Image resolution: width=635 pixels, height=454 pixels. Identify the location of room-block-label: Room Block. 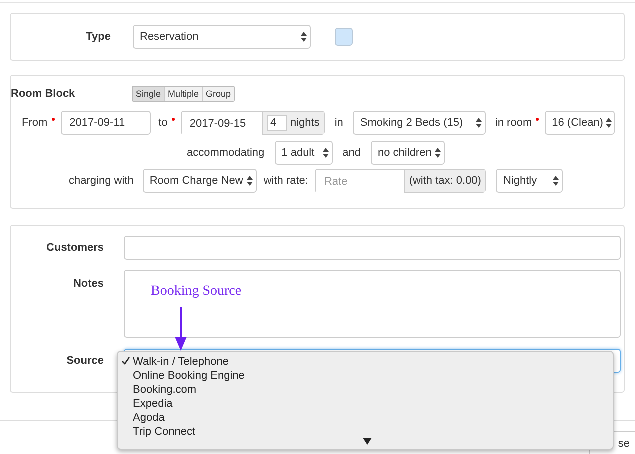
(42, 94).